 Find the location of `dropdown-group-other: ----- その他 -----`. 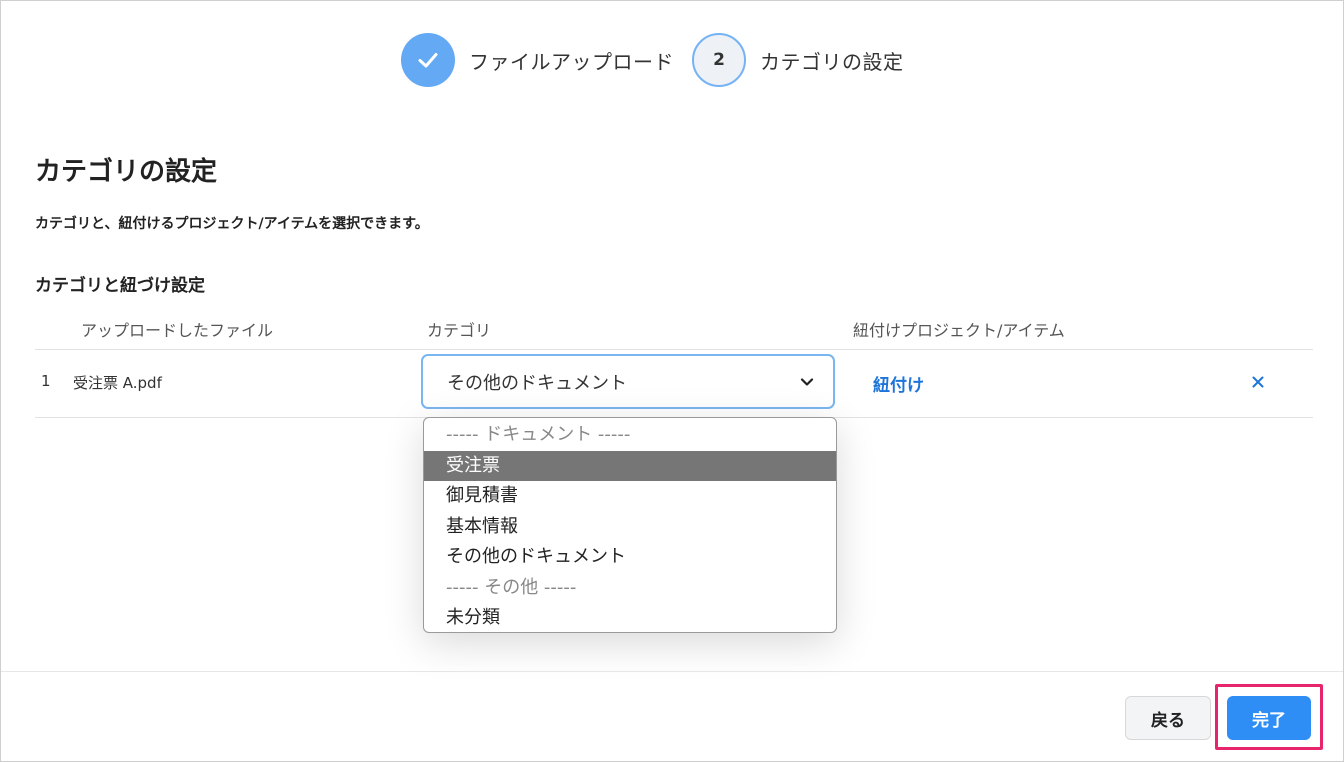

dropdown-group-other: ----- その他 ----- is located at coordinates (511, 587).